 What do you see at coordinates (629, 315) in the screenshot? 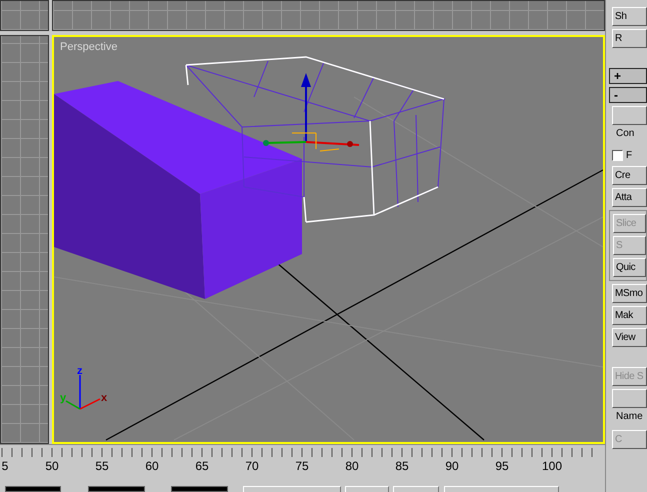
I see `panel-button: Mak` at bounding box center [629, 315].